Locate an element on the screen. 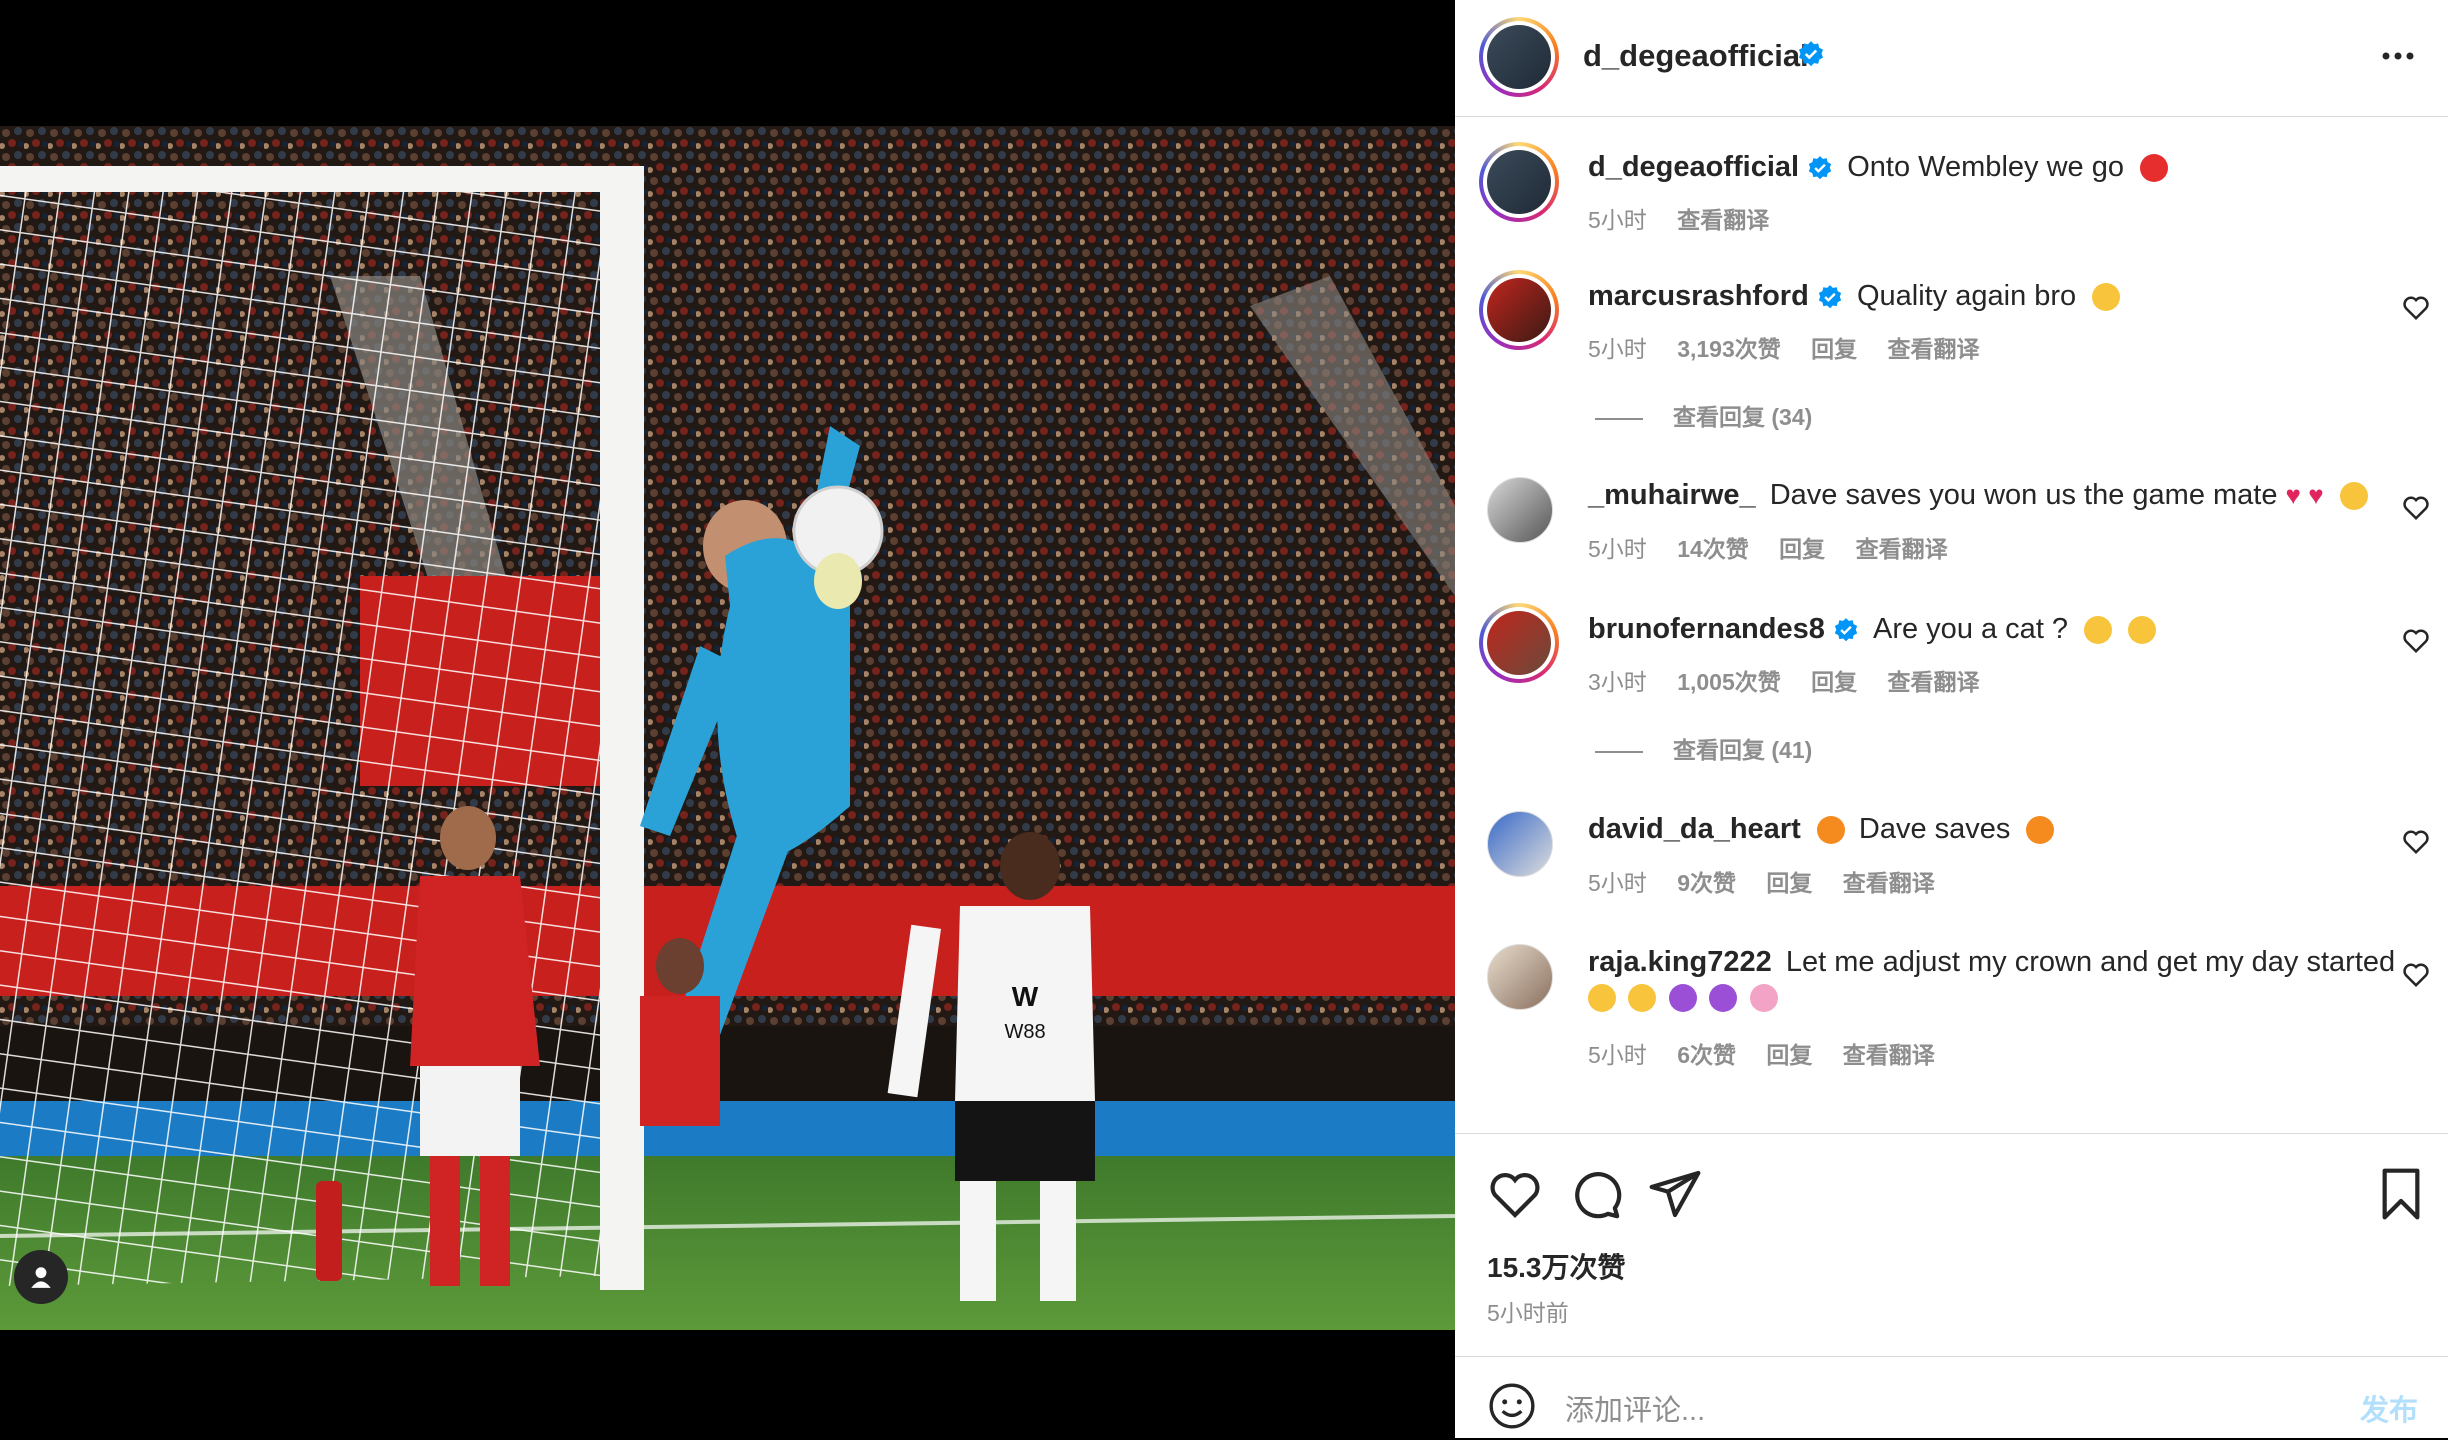 The image size is (2448, 1440). smile-icon is located at coordinates (1512, 1406).